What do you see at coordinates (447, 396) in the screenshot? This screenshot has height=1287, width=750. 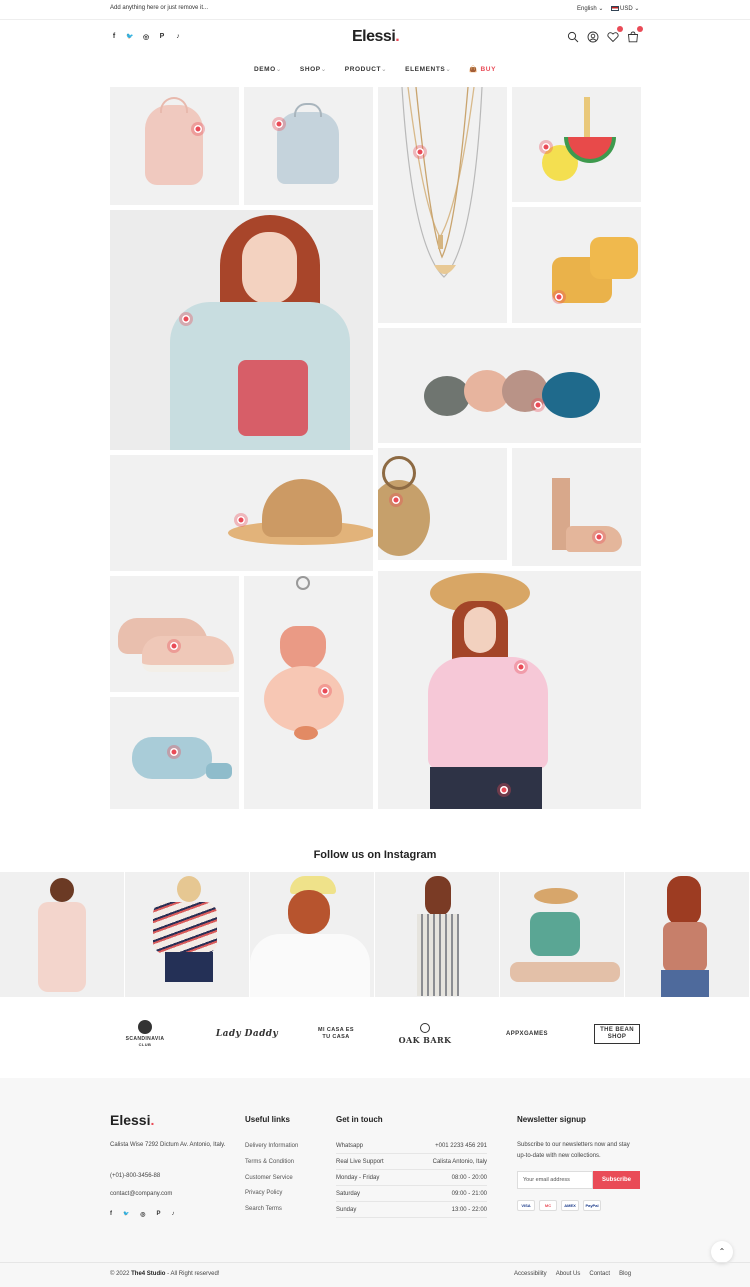 I see `hair-tie-grey` at bounding box center [447, 396].